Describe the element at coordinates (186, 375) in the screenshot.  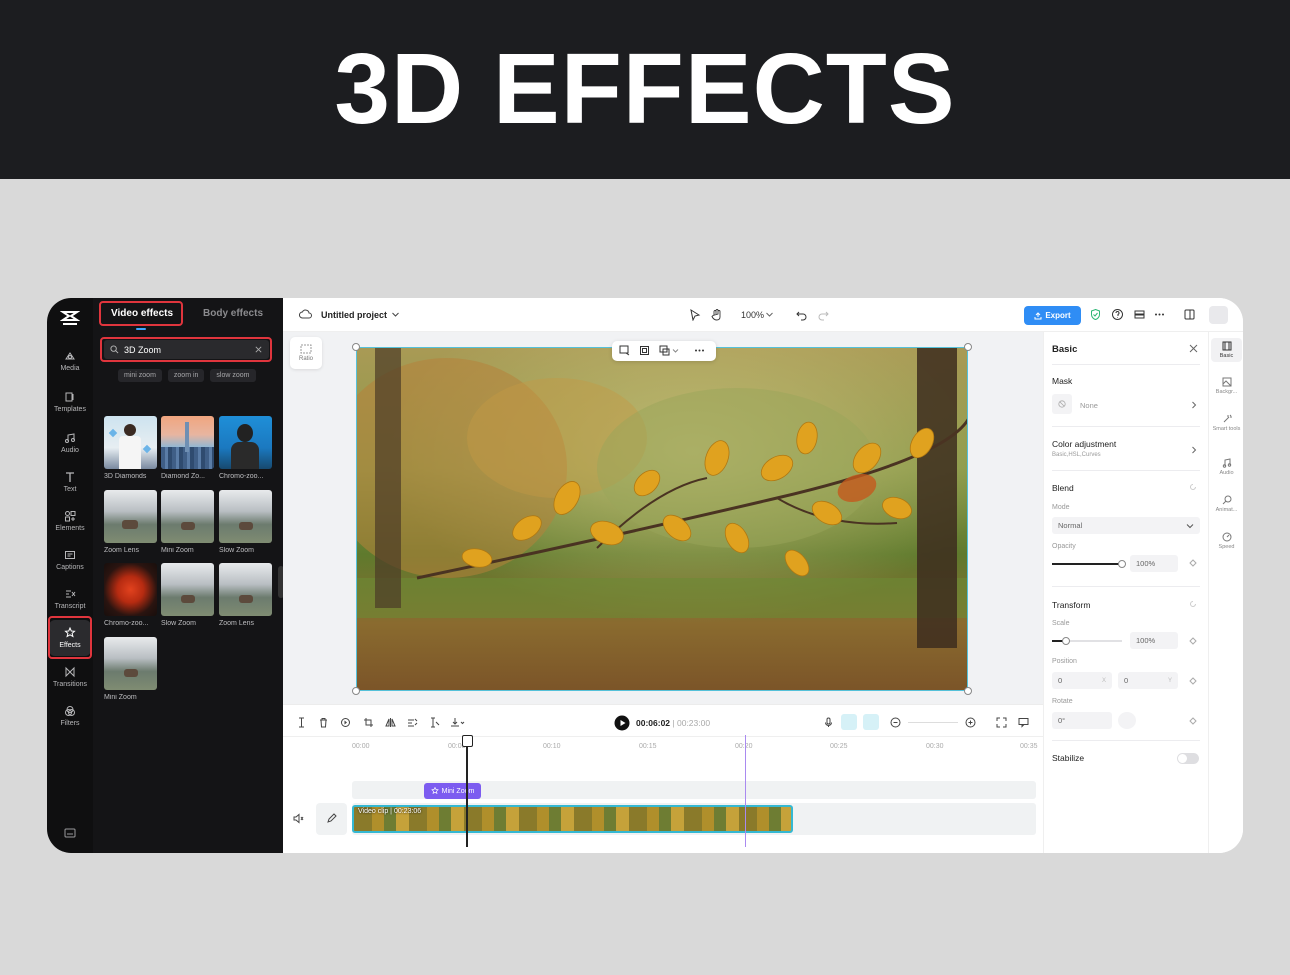
I see `suggestion-chip: zoom in` at that location.